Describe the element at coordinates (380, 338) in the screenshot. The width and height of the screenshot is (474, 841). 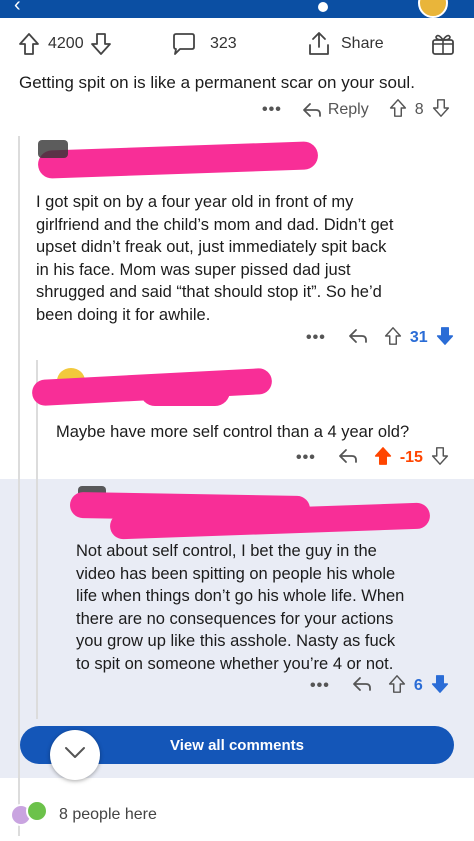
I see `comment-actions: ••• 31` at that location.